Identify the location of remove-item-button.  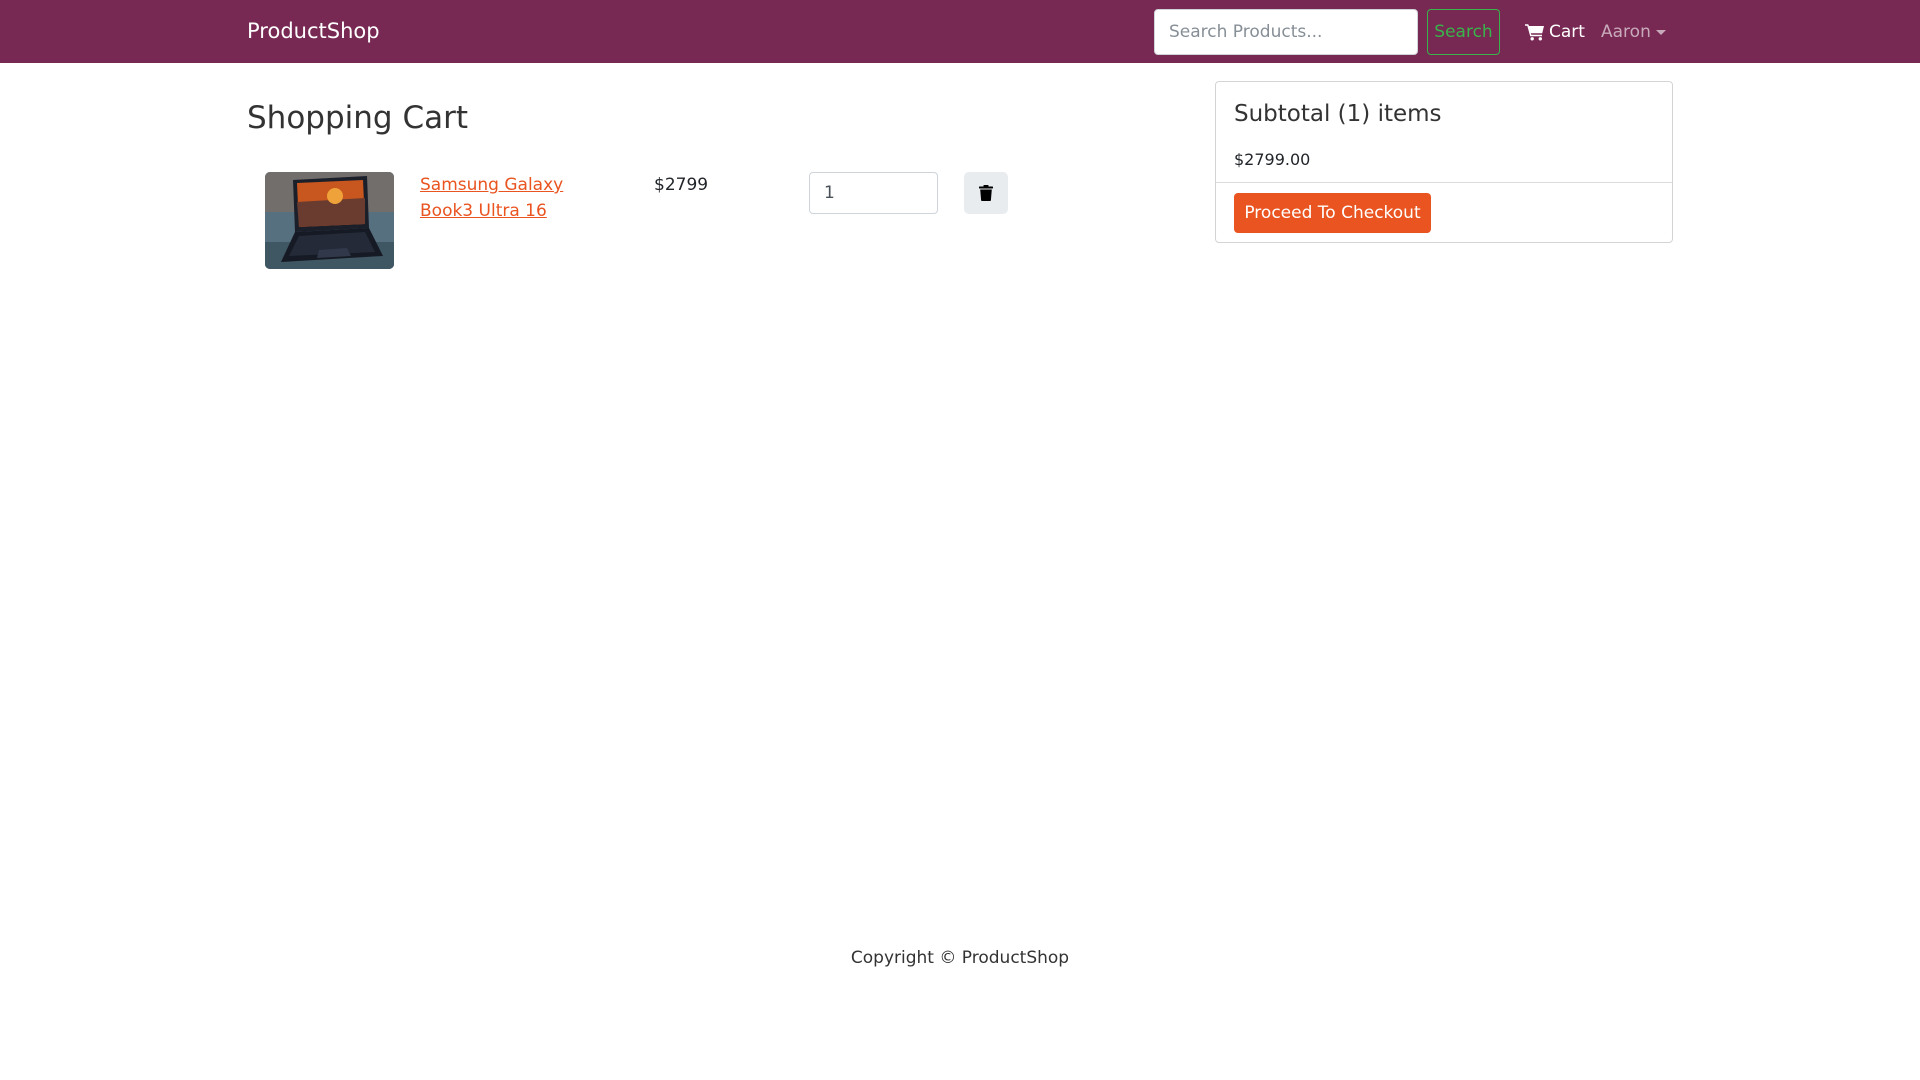
(986, 193).